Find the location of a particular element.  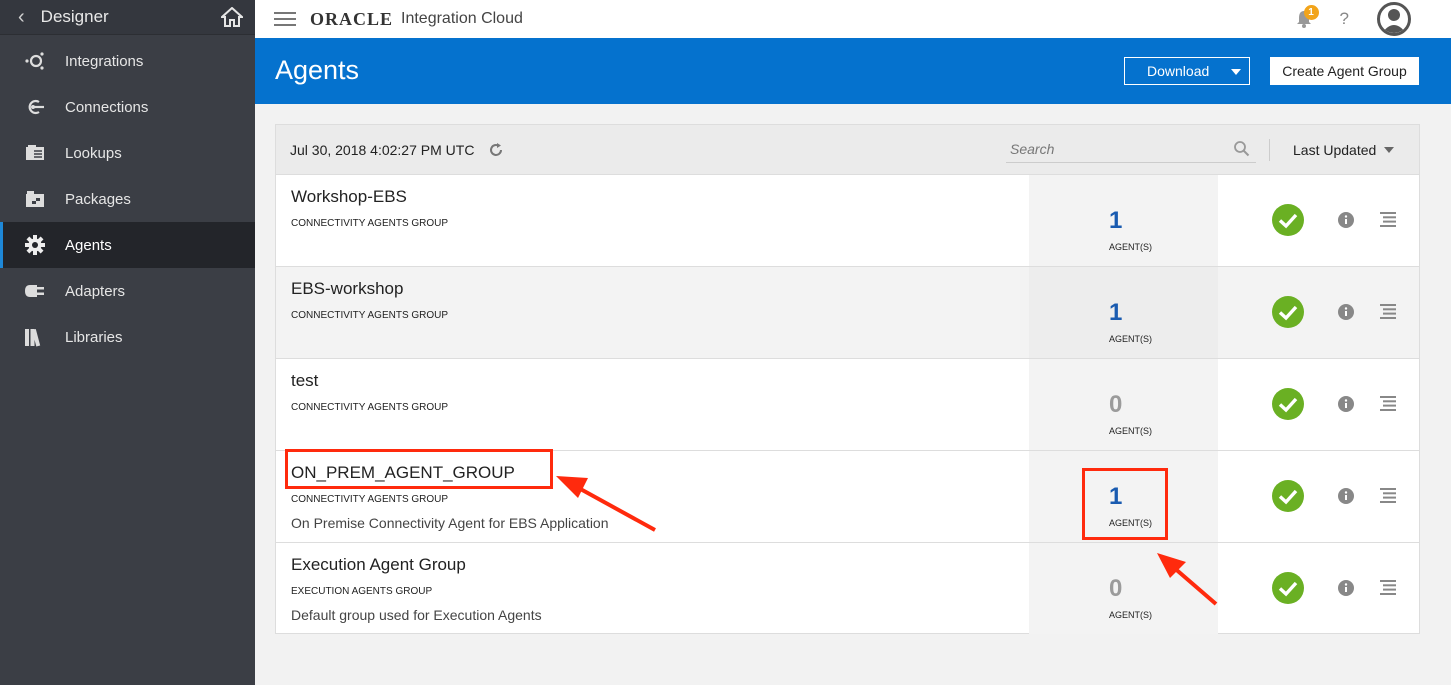

sidebar-item-connections: Connections is located at coordinates (127, 107).